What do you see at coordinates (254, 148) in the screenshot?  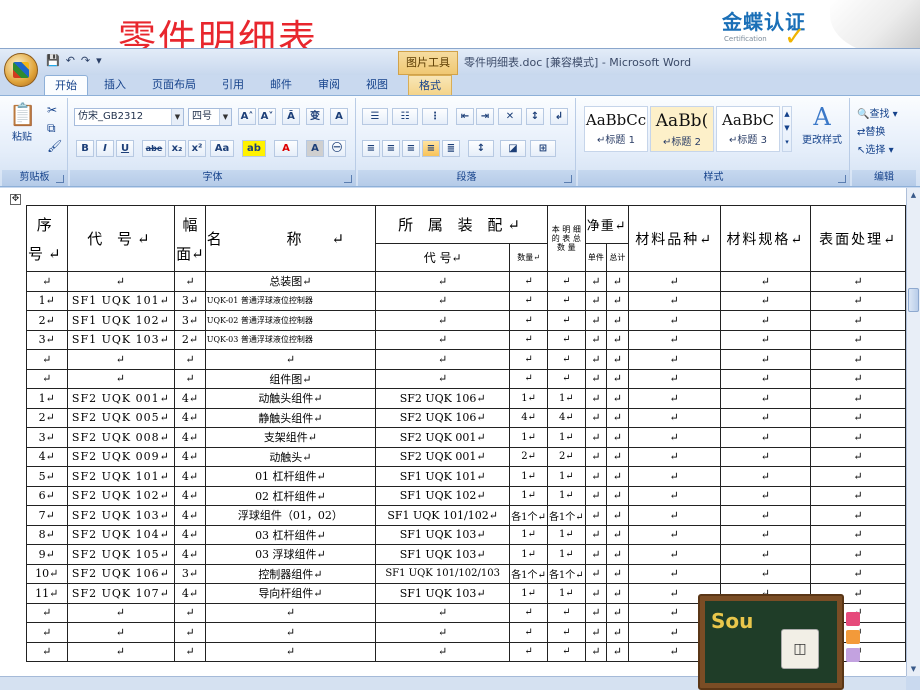 I see `highlight-icon: ab` at bounding box center [254, 148].